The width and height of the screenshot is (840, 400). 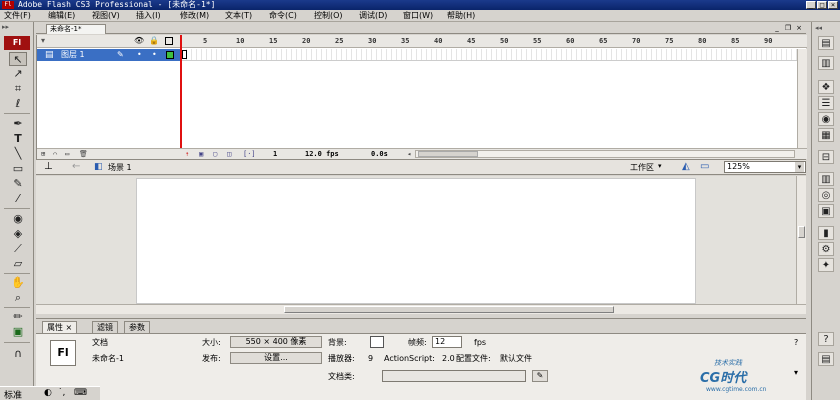 What do you see at coordinates (18, 317) in the screenshot?
I see `stroke-color-icon: ✏` at bounding box center [18, 317].